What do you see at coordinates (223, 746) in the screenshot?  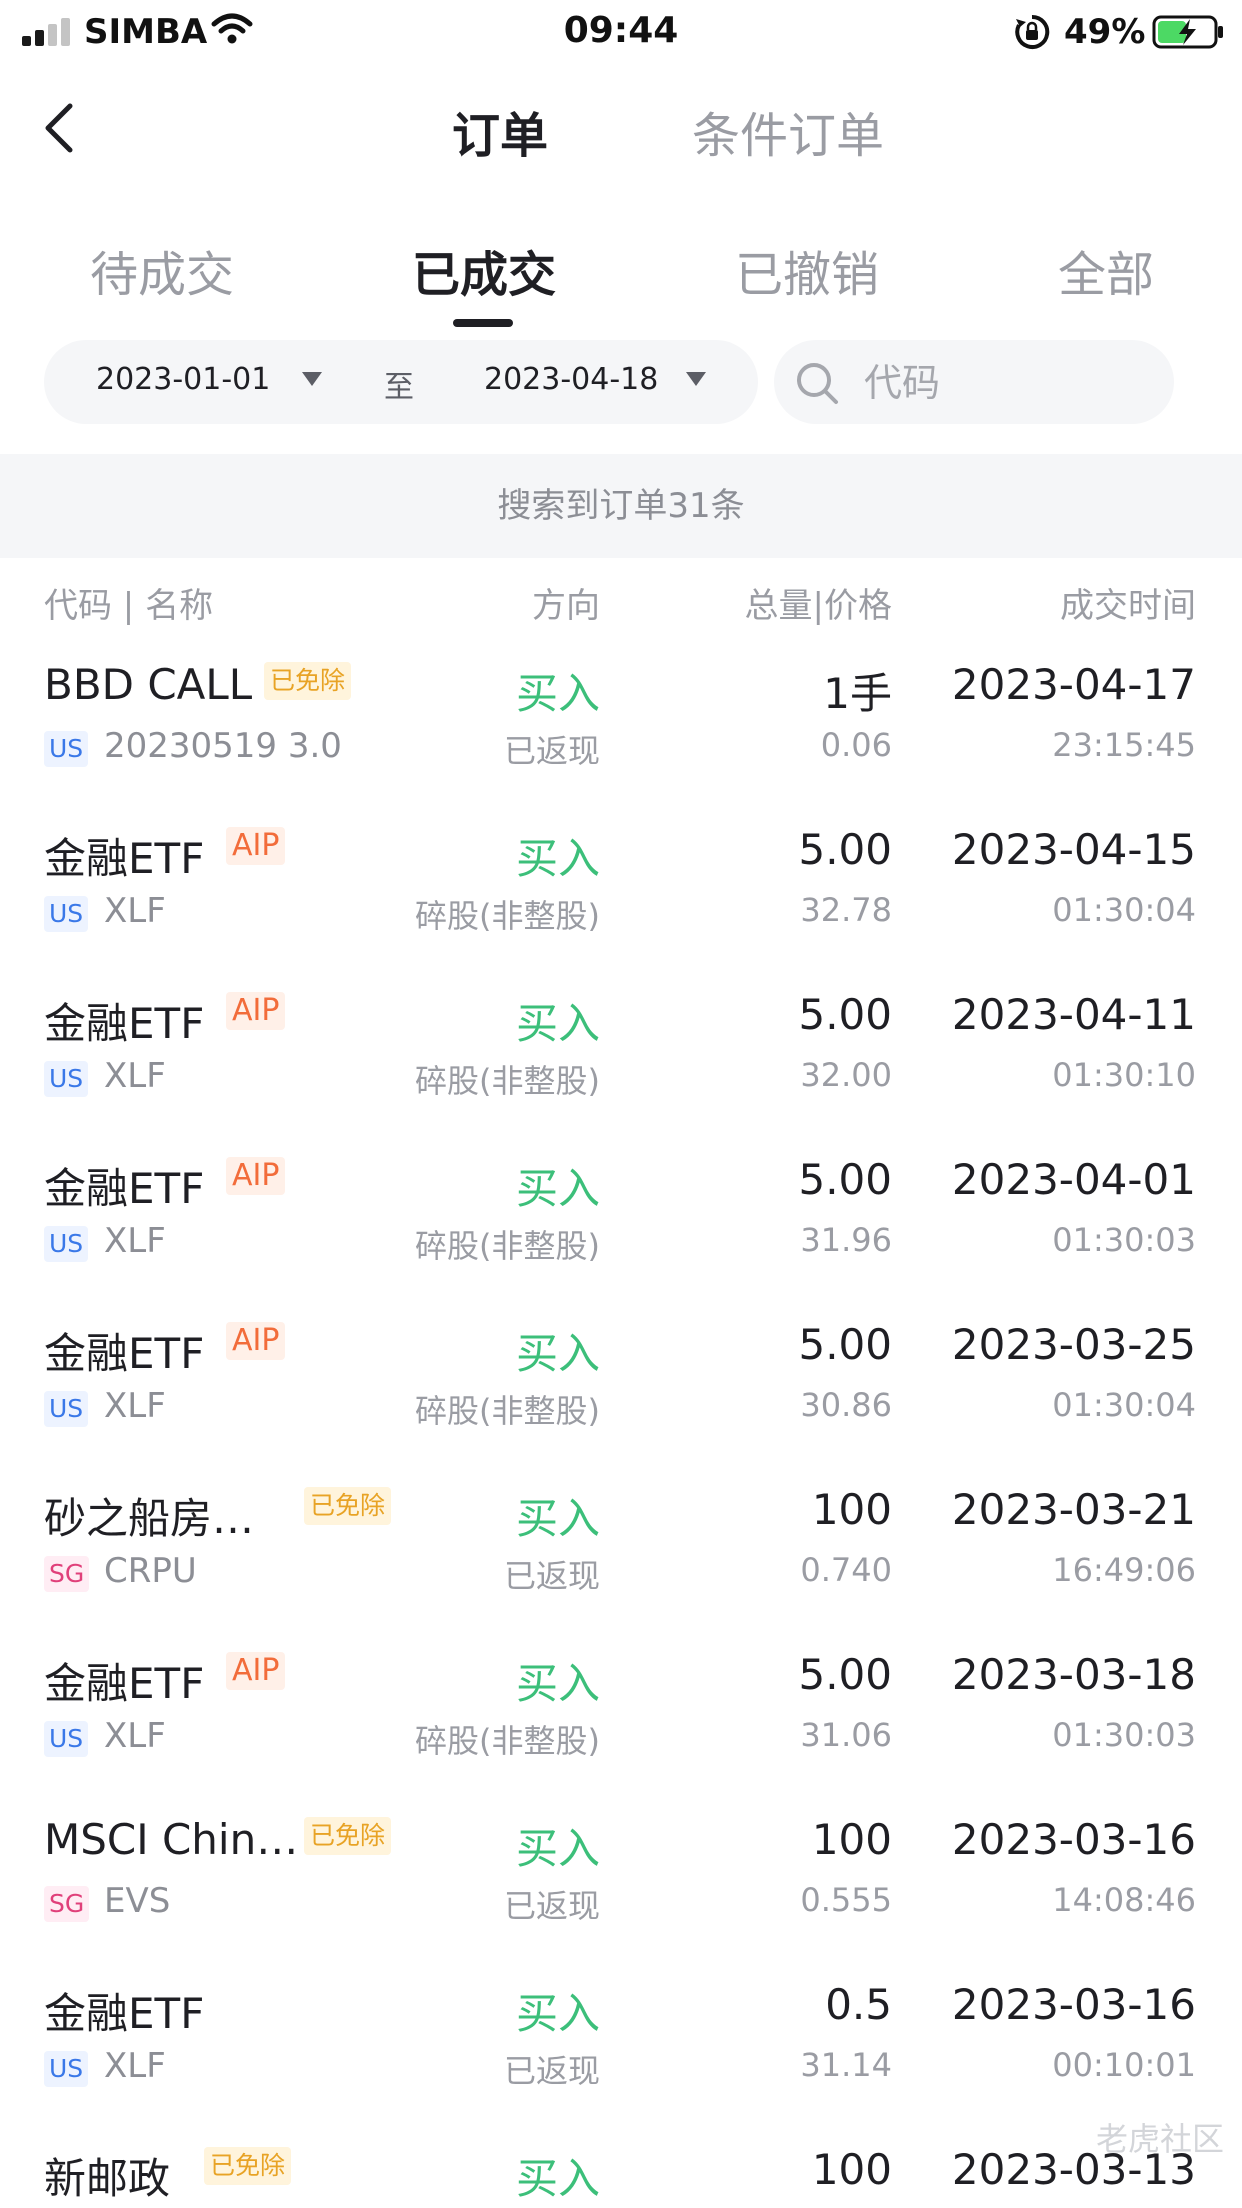 I see `security-code: 20230519 3.0` at bounding box center [223, 746].